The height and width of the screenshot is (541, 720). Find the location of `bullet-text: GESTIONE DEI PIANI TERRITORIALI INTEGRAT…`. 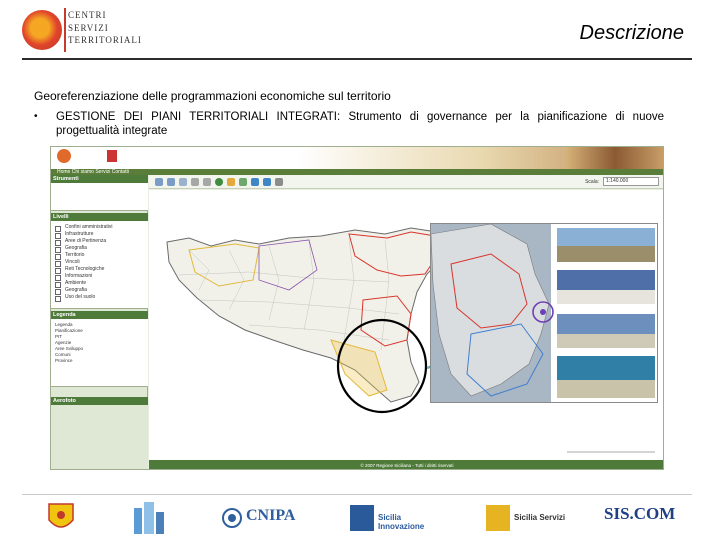

bullet-text: GESTIONE DEI PIANI TERRITORIALI INTEGRAT… is located at coordinates (360, 124).